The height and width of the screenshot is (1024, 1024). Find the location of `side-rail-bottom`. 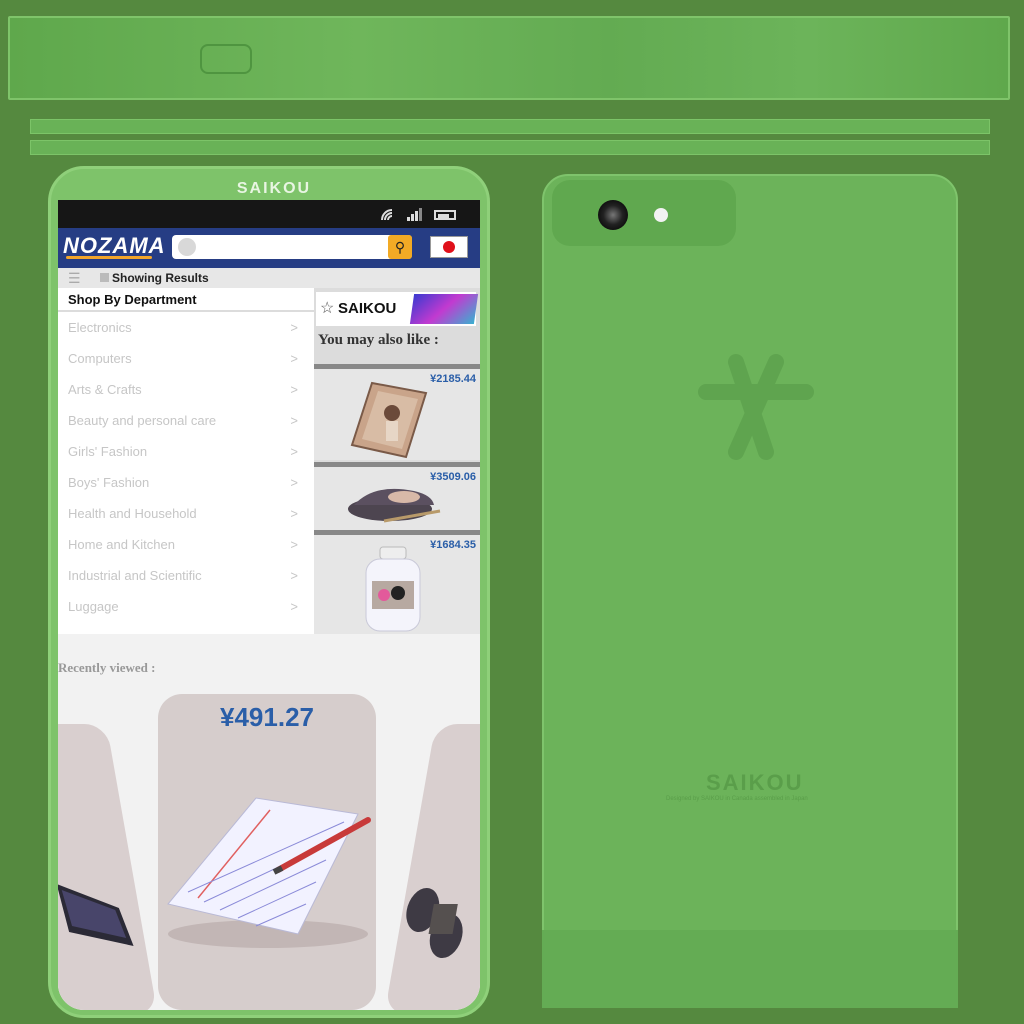

side-rail-bottom is located at coordinates (510, 147).